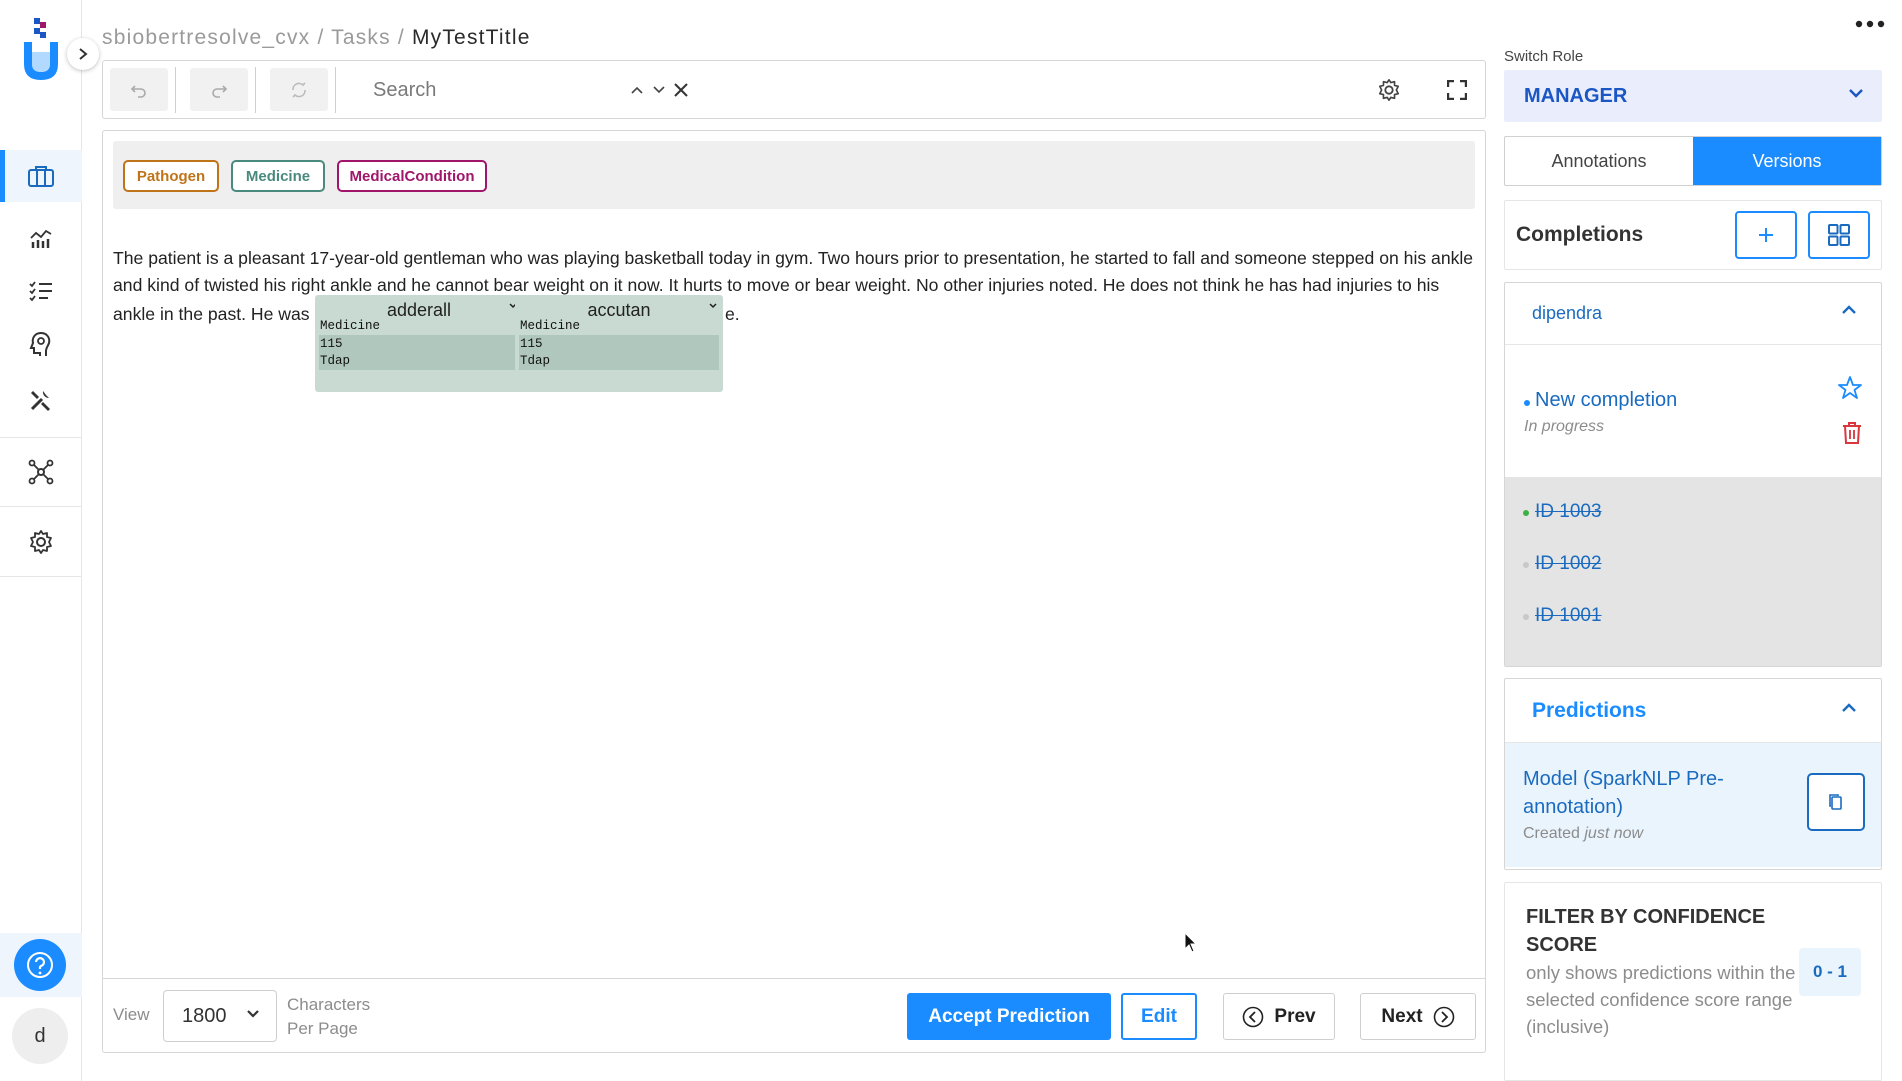  I want to click on edit-button: Edit, so click(1159, 1016).